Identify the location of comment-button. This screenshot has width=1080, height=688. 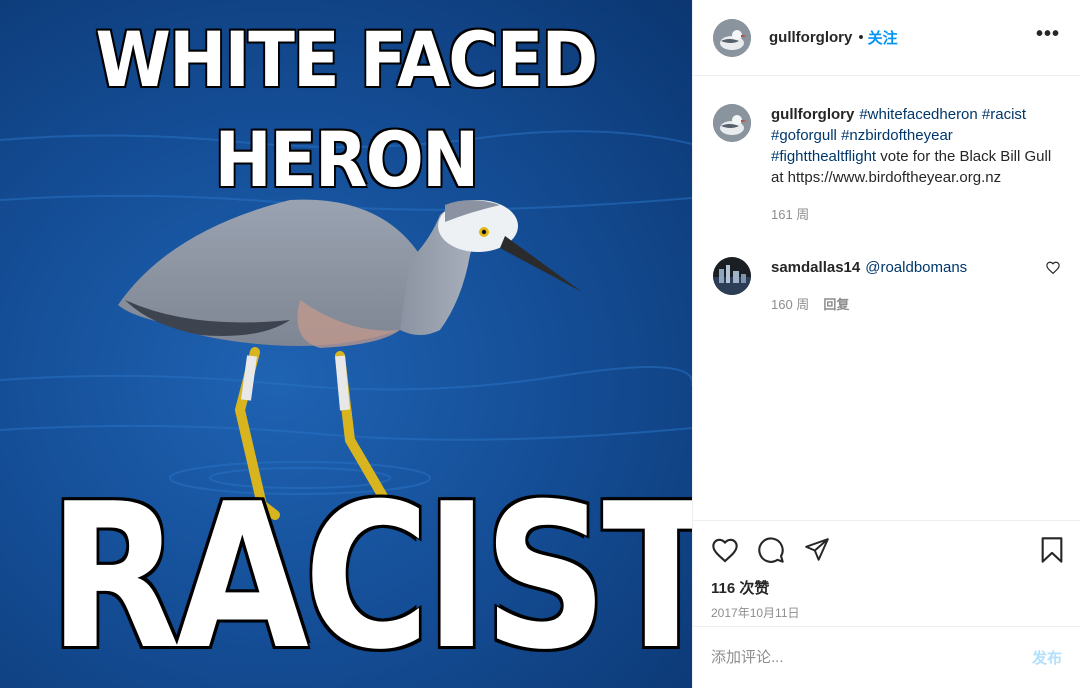
(771, 550).